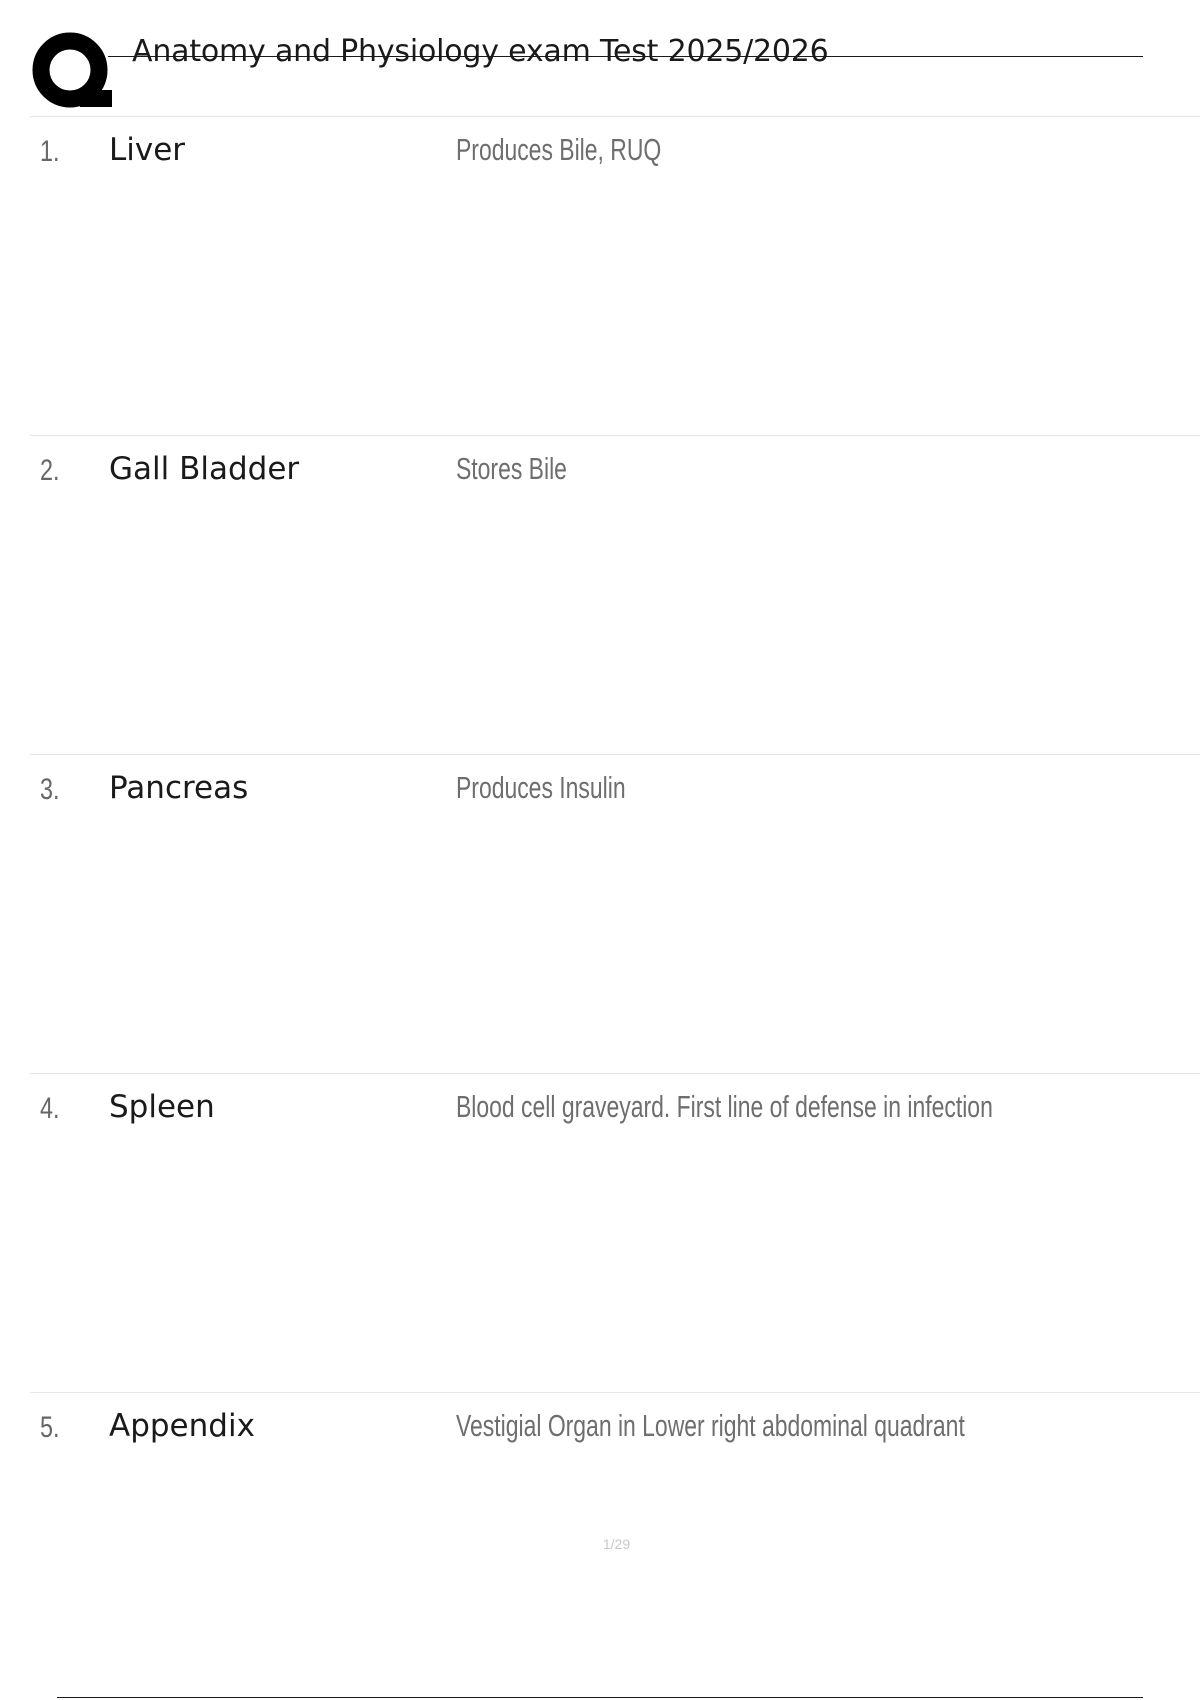 This screenshot has height=1700, width=1200. I want to click on card-number: 2., so click(50, 470).